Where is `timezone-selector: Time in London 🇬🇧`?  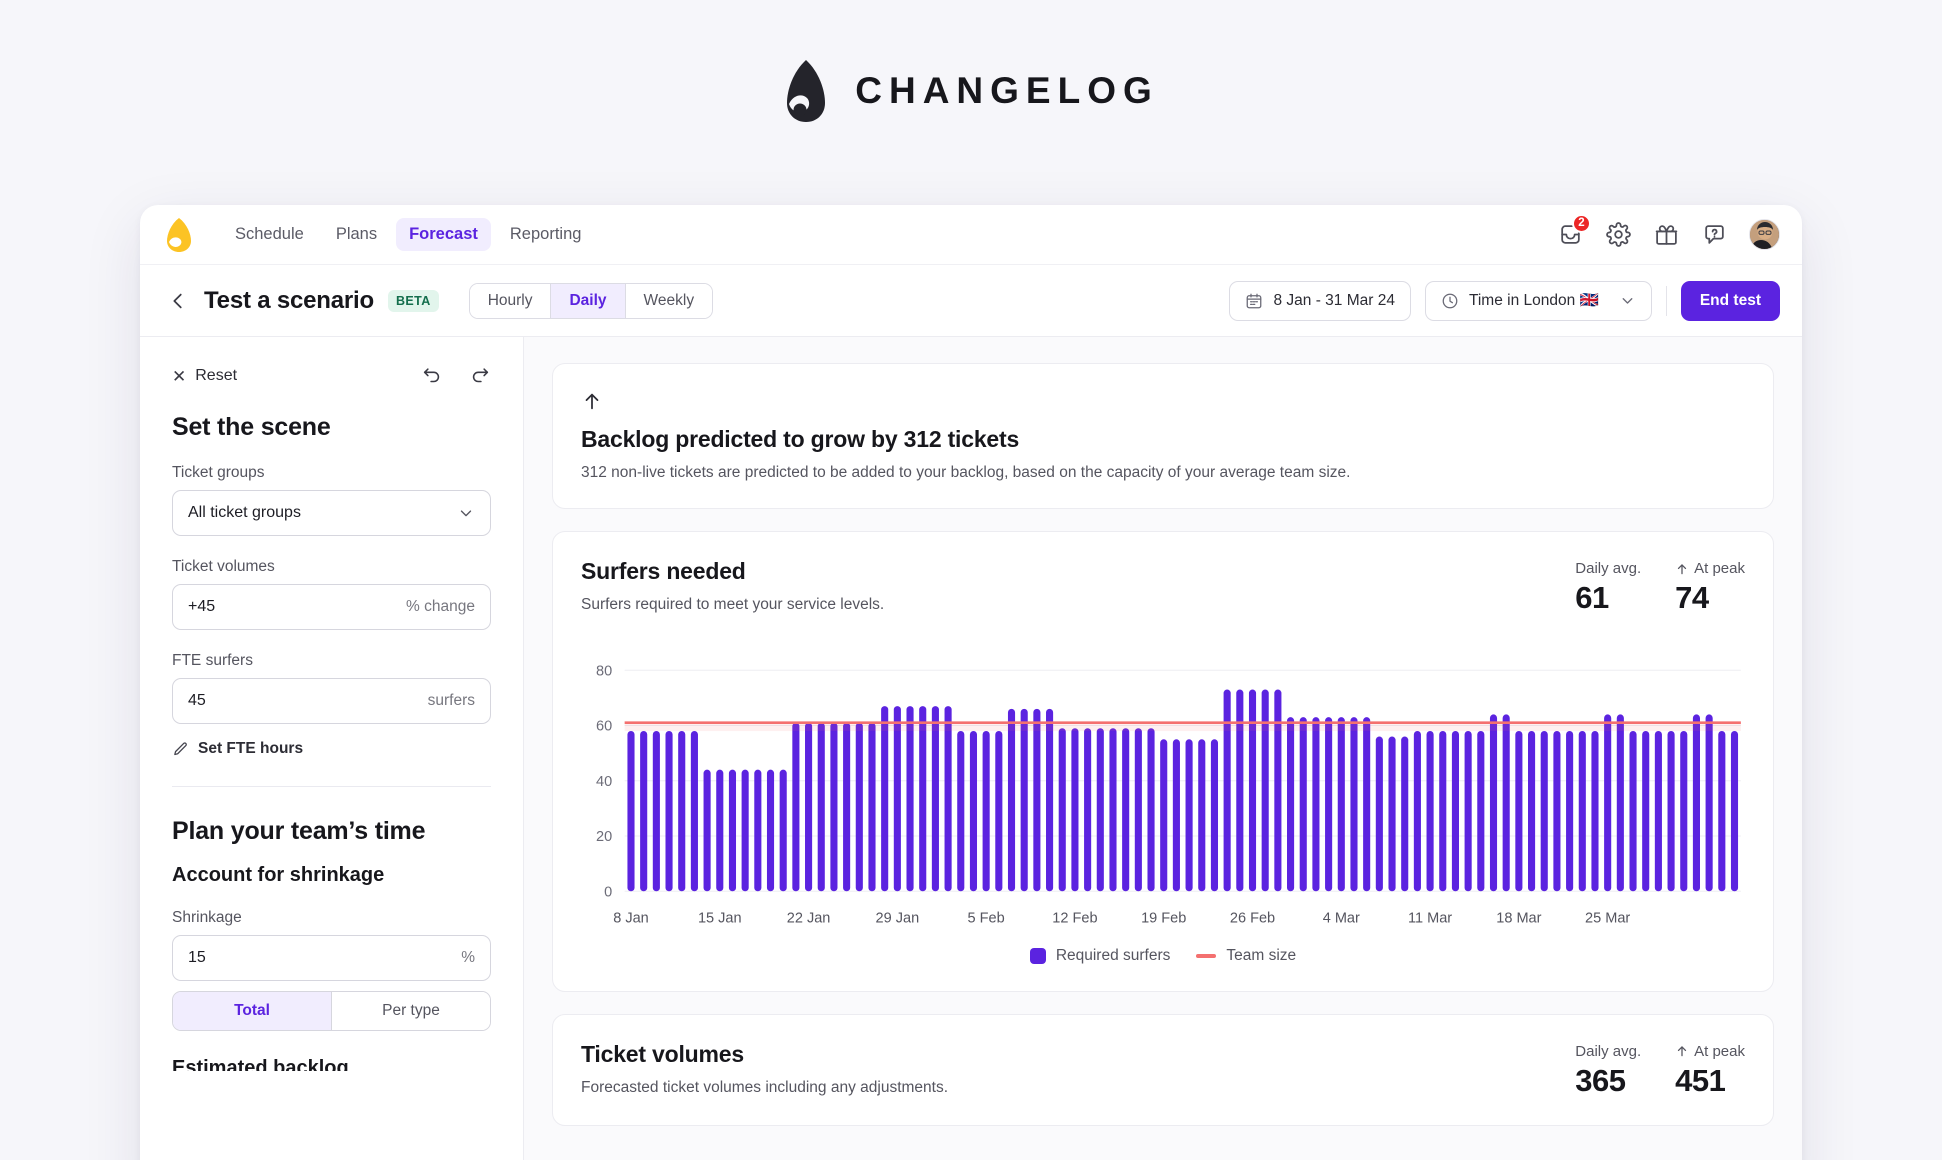
timezone-selector: Time in London 🇬🇧 is located at coordinates (1538, 300).